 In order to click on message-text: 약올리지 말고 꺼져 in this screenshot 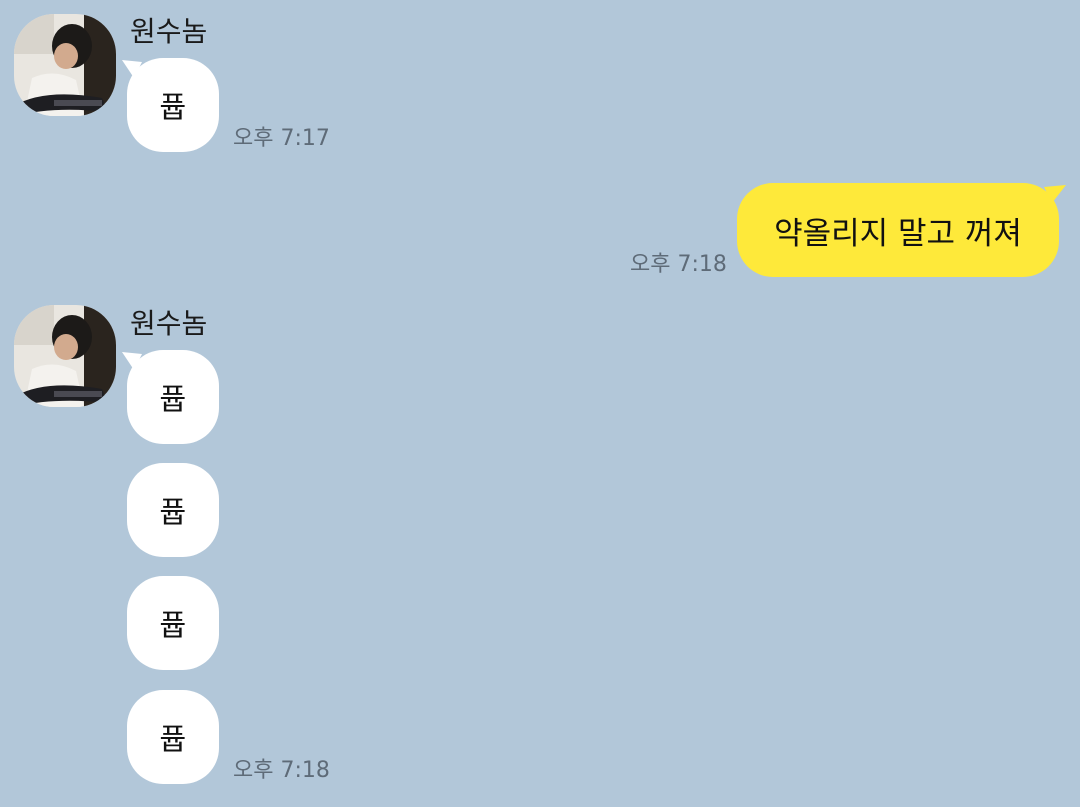, I will do `click(898, 233)`.